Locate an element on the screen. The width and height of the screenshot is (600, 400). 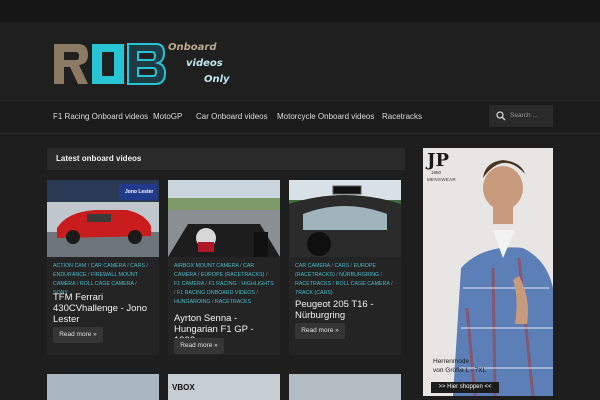
nav-item-car: Car Onboard videos is located at coordinates (232, 116).